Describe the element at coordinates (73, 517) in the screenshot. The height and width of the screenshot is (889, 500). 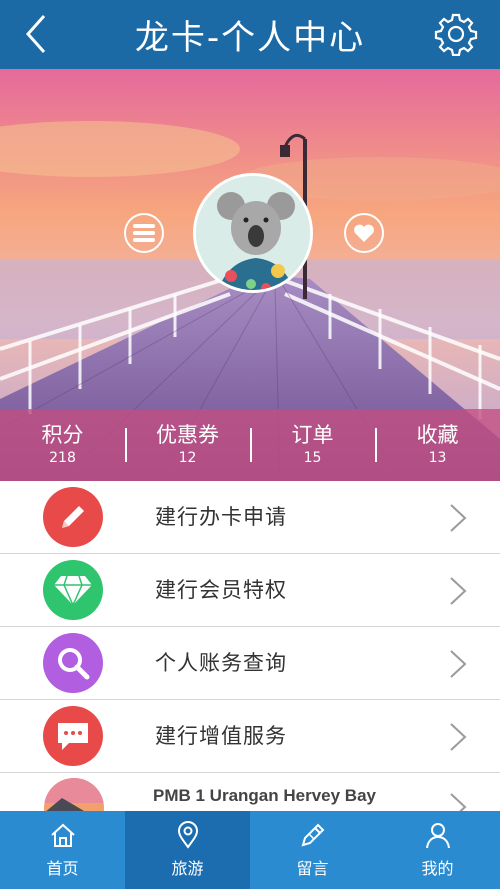
I see `pencil-icon` at that location.